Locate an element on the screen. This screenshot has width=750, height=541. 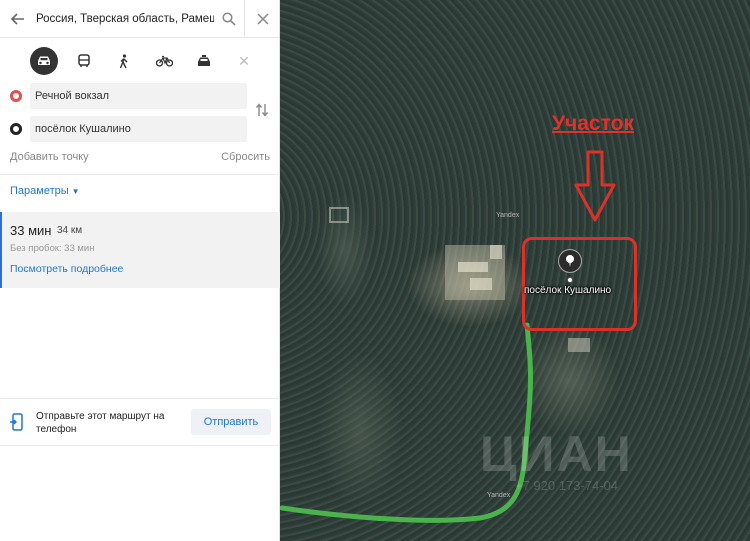
place-label: посёлок Кушалино is located at coordinates (567, 290).